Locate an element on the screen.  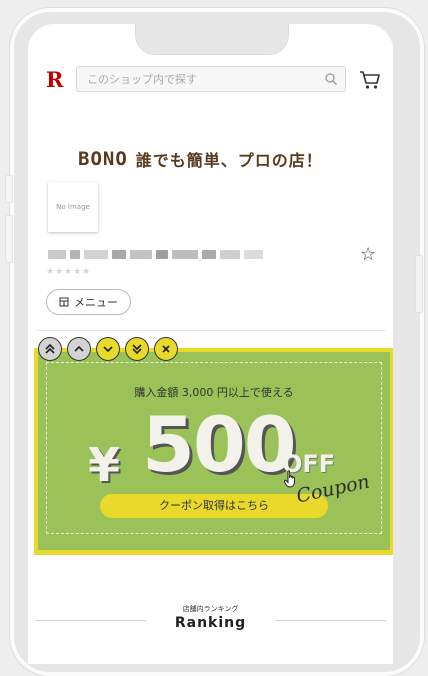
shop-search-input is located at coordinates (211, 79).